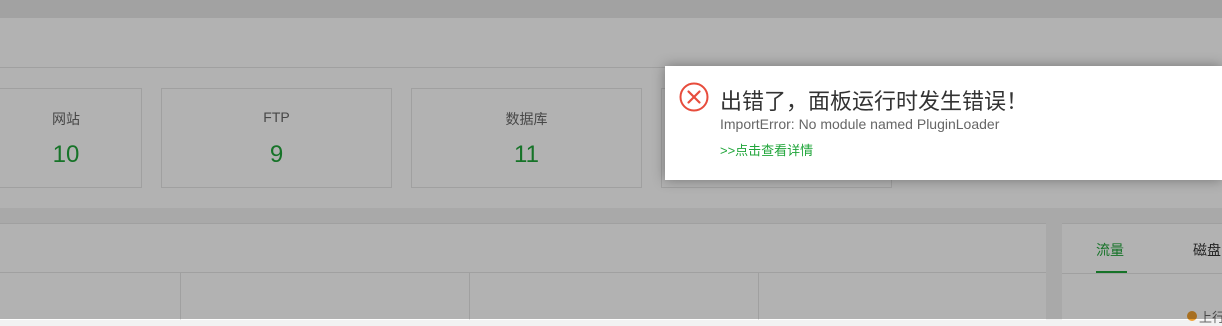  What do you see at coordinates (874, 101) in the screenshot?
I see `error-title: 出错了，面板运行时发生错误！` at bounding box center [874, 101].